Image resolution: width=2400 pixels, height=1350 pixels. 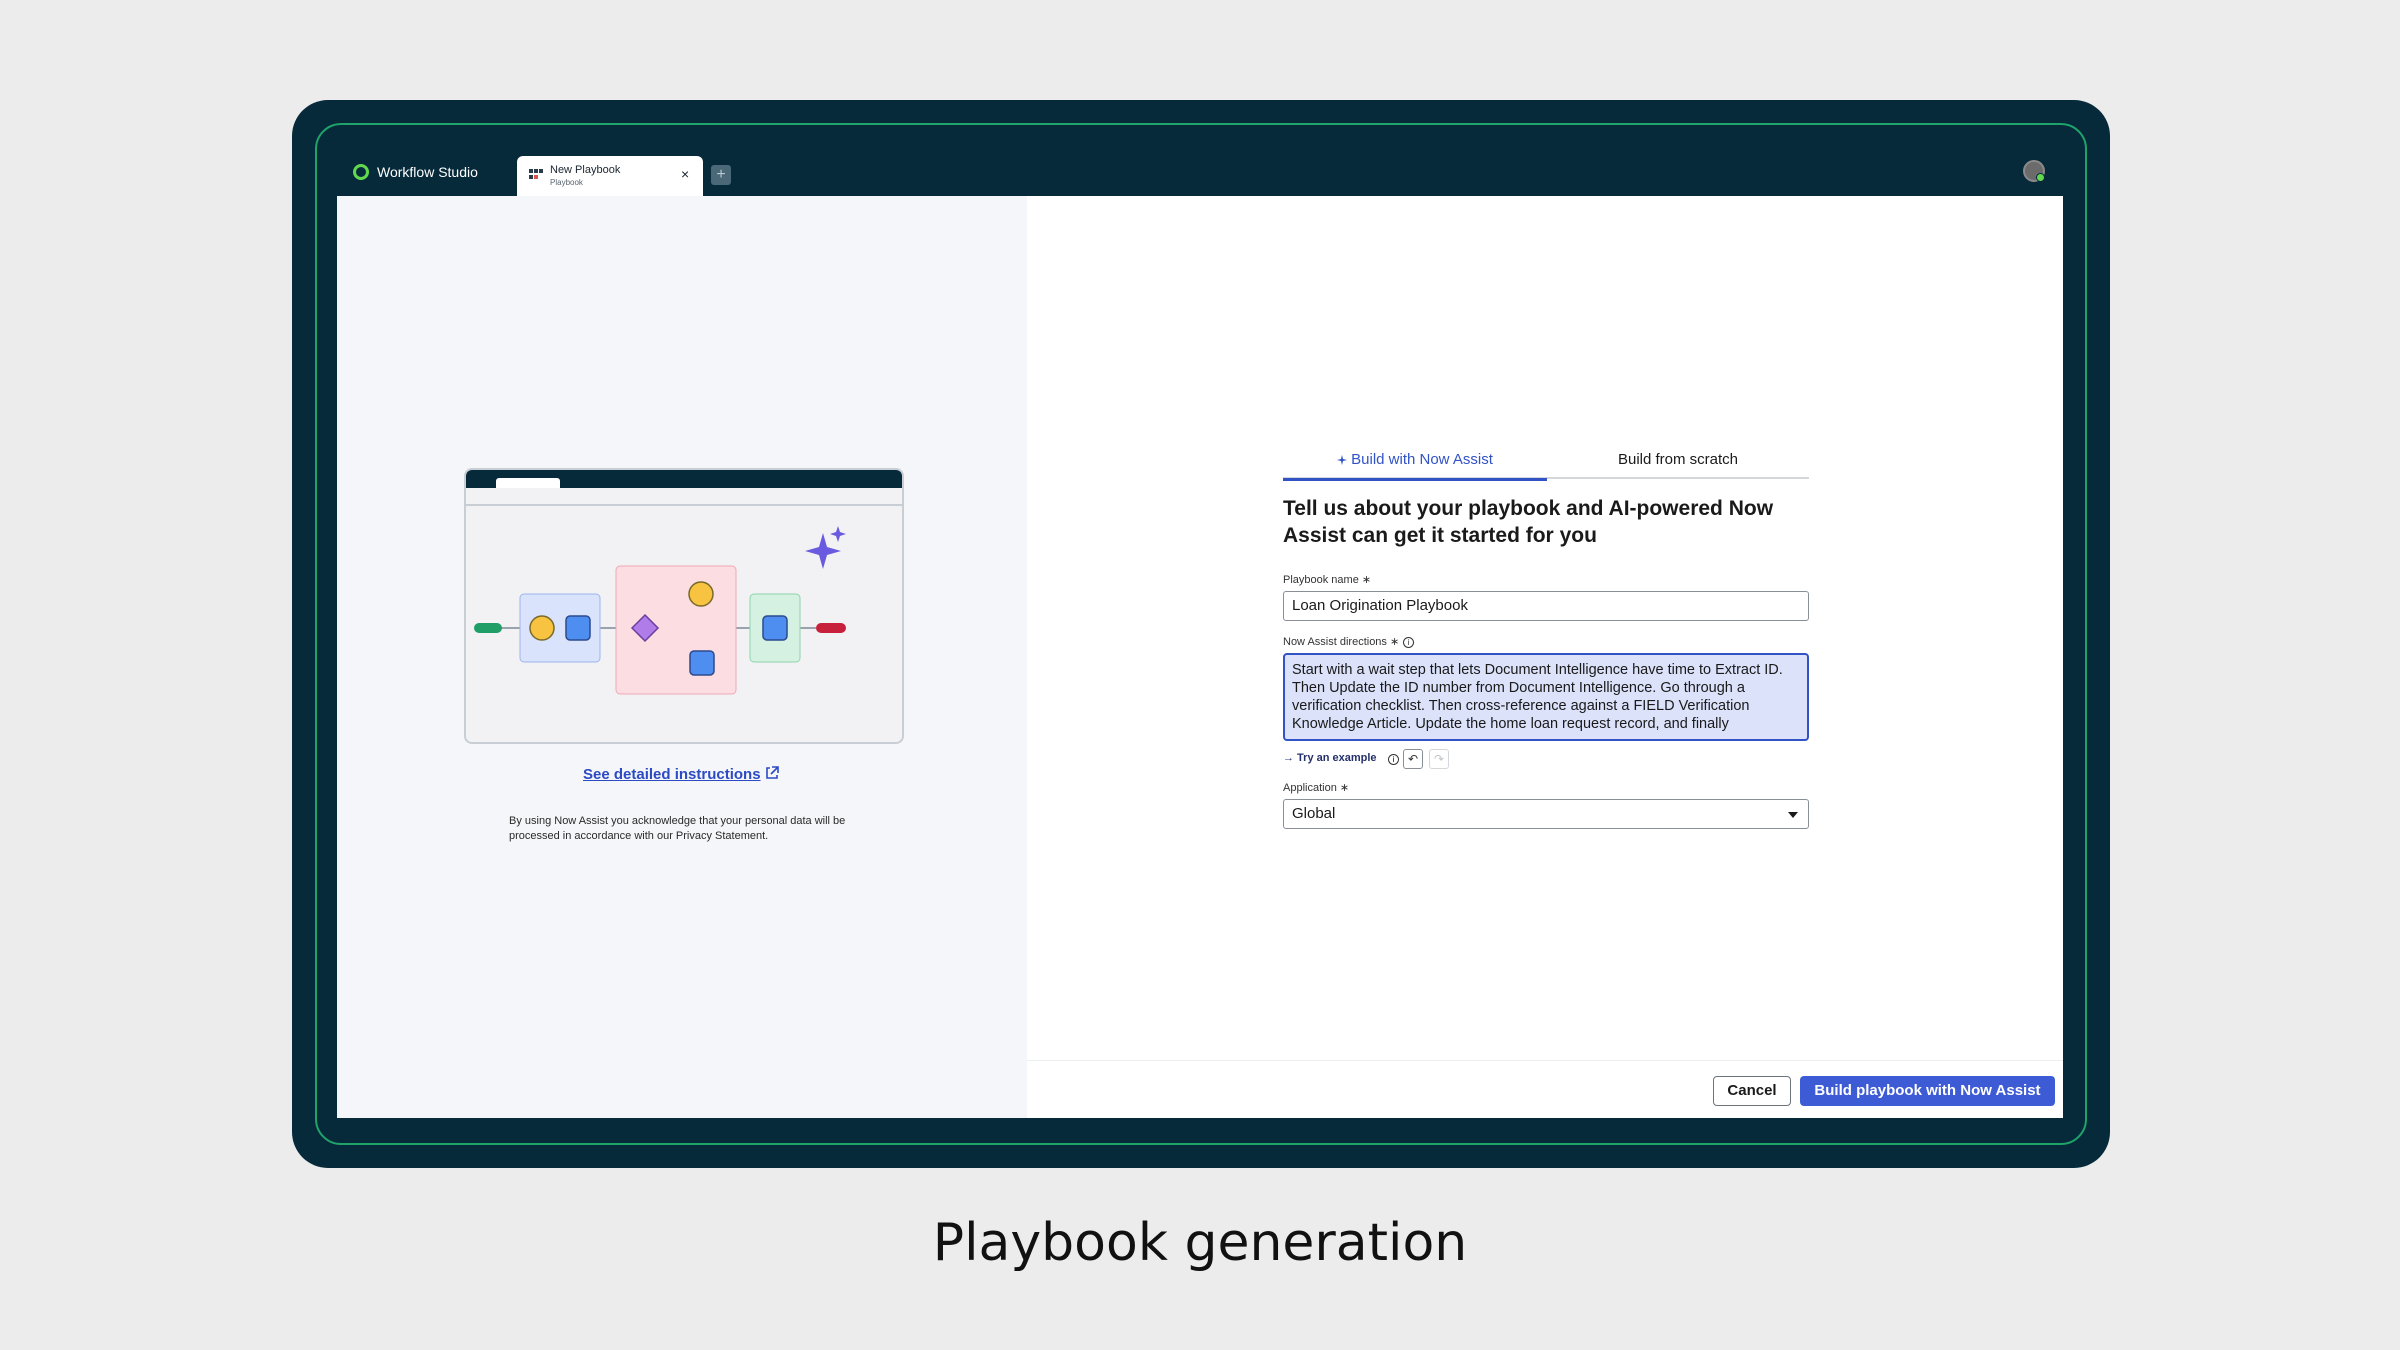 I want to click on cancel-button: Cancel, so click(x=1752, y=1091).